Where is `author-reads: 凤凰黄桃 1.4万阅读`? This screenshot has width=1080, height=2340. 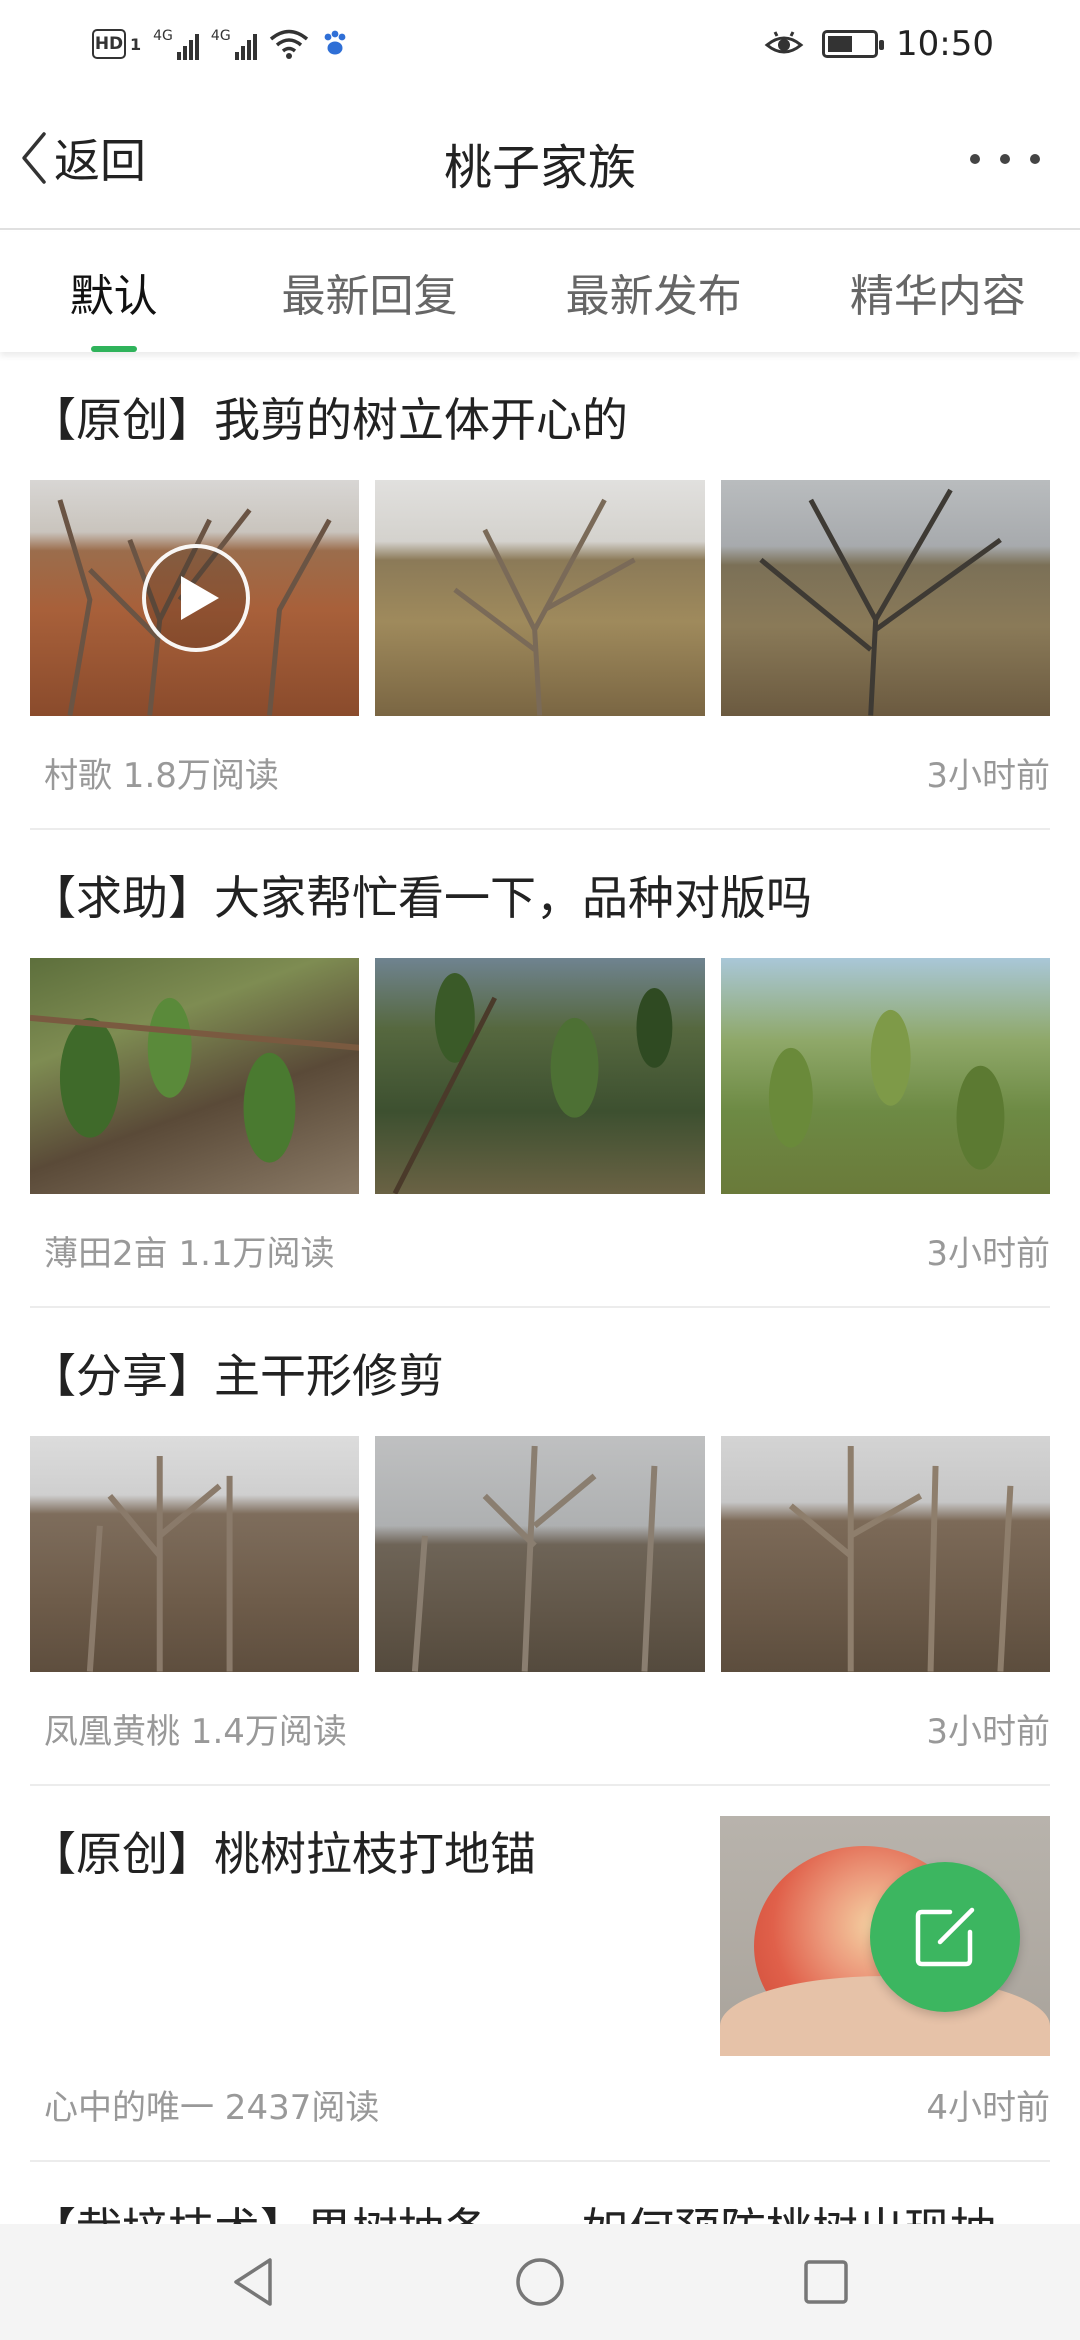 author-reads: 凤凰黄桃 1.4万阅读 is located at coordinates (195, 1731).